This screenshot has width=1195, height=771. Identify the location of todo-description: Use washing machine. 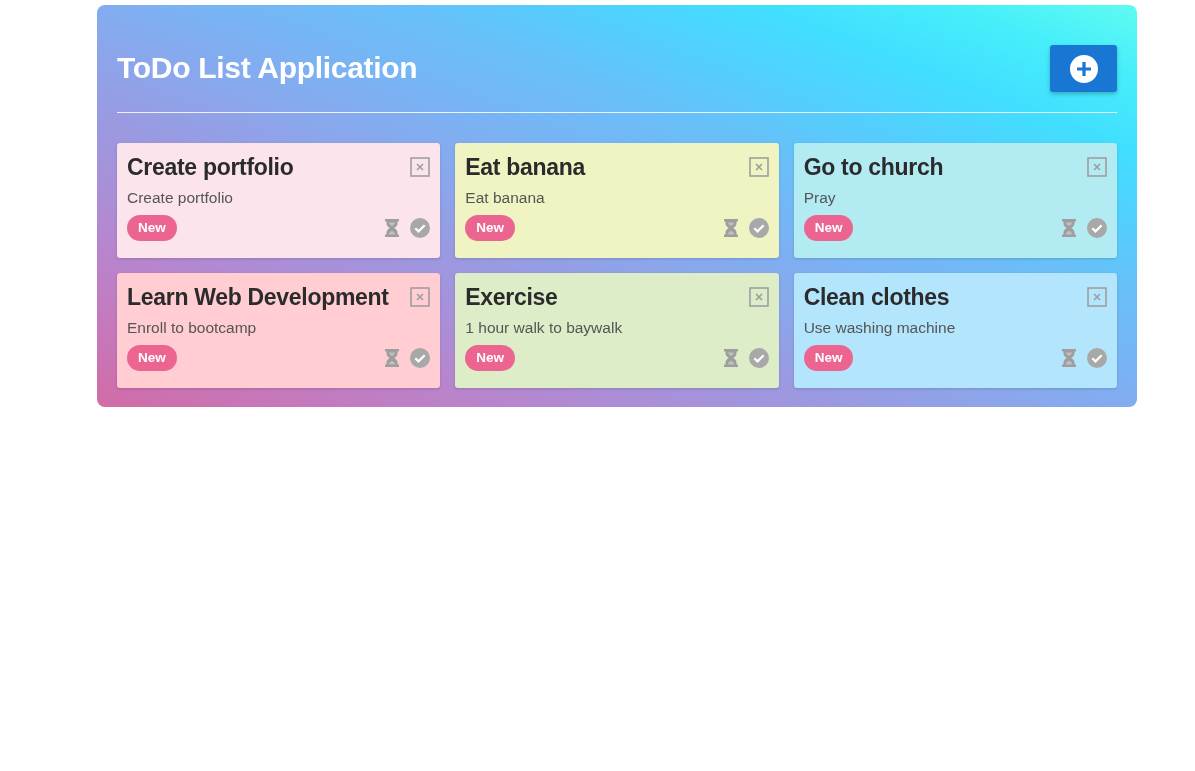
(880, 328).